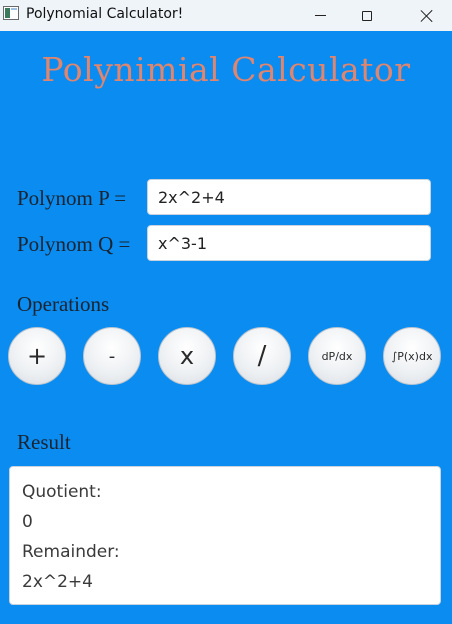 The width and height of the screenshot is (452, 624). I want to click on minimize-button, so click(320, 15).